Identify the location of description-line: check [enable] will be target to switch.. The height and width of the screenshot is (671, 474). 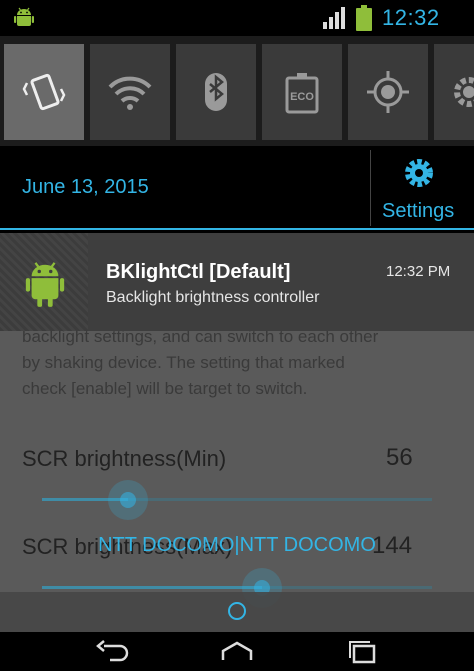
(165, 388).